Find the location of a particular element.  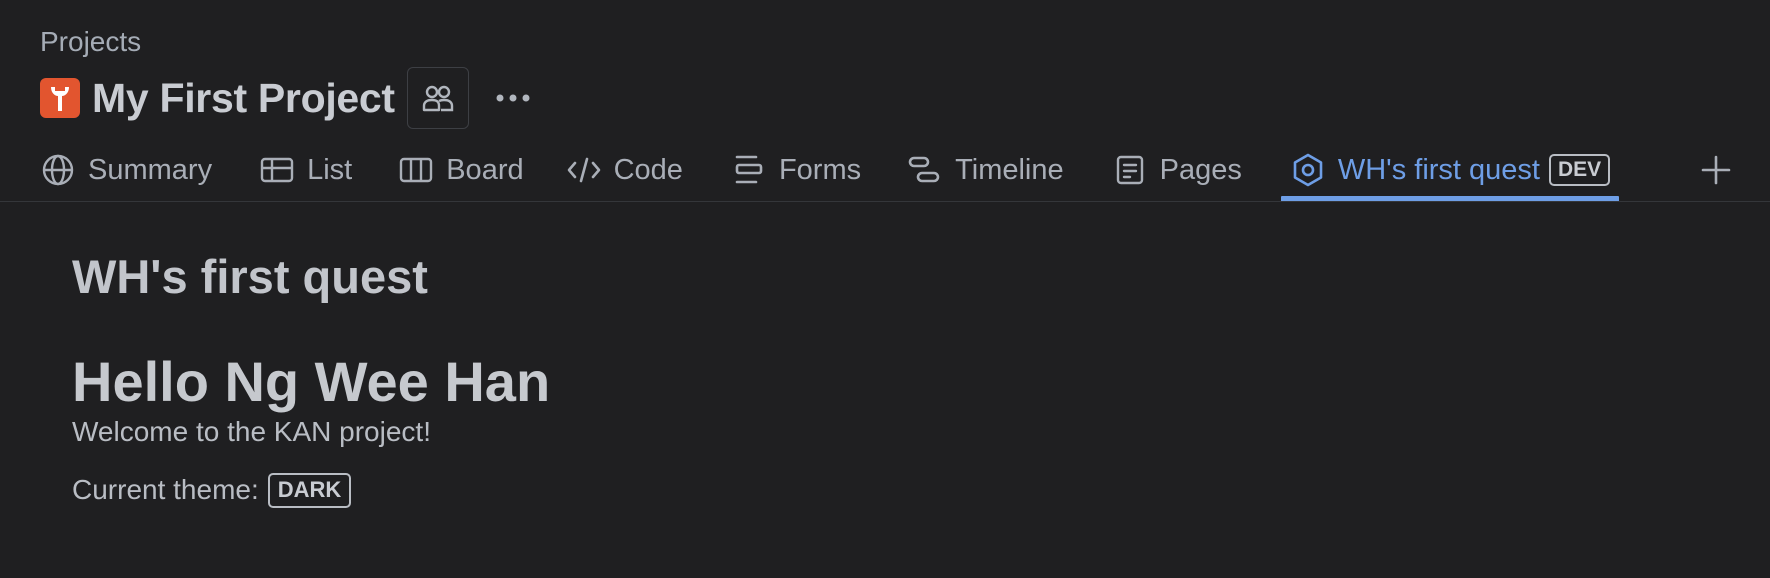

globe-icon is located at coordinates (58, 170).